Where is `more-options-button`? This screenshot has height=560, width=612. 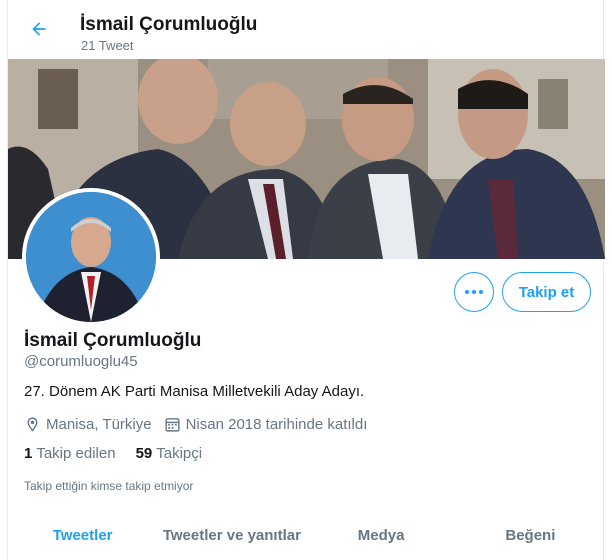
more-options-button is located at coordinates (474, 292).